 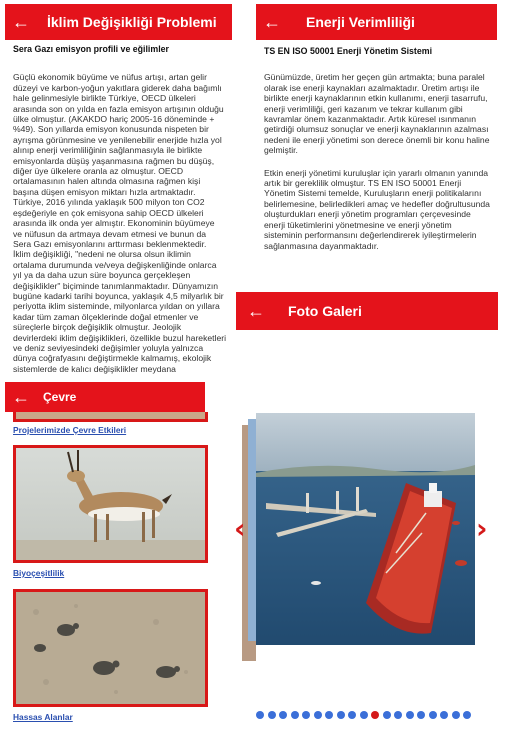 I want to click on environment-link-sensitive-areas: Hassas Alanlar, so click(x=43, y=717).